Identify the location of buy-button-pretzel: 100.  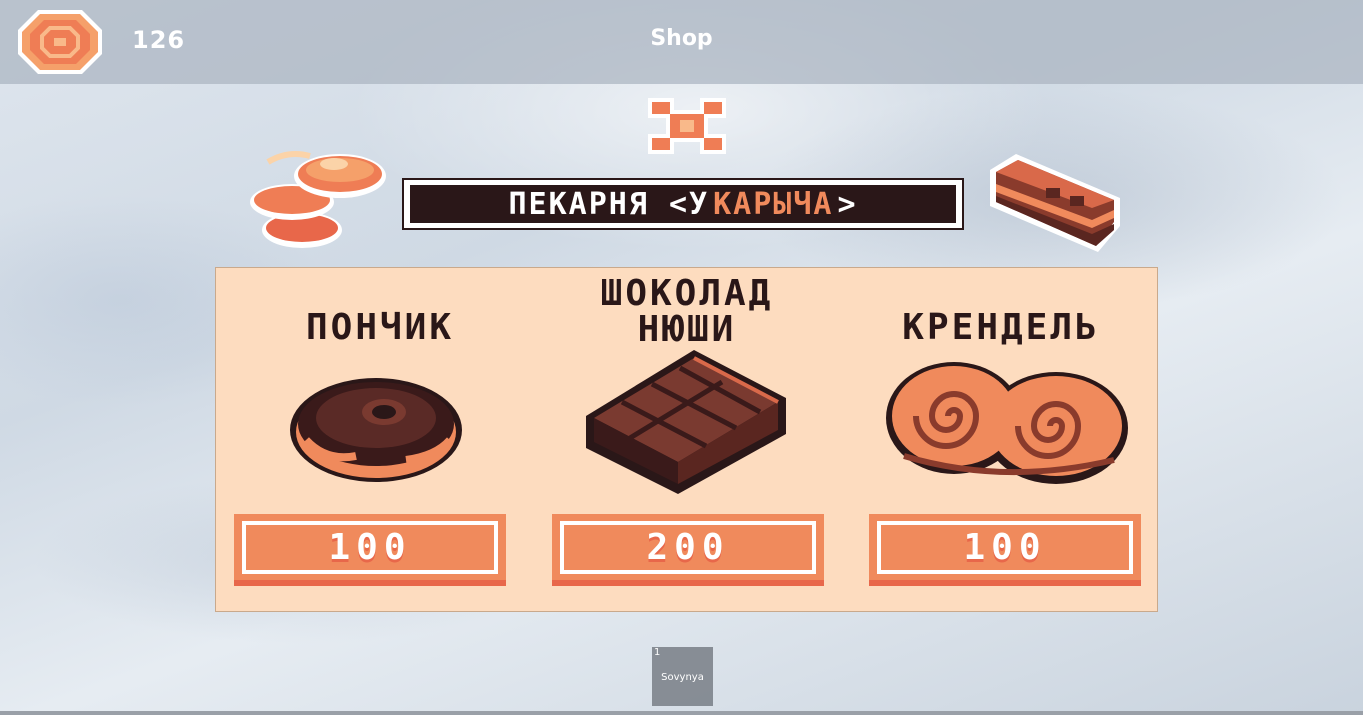
(1005, 550).